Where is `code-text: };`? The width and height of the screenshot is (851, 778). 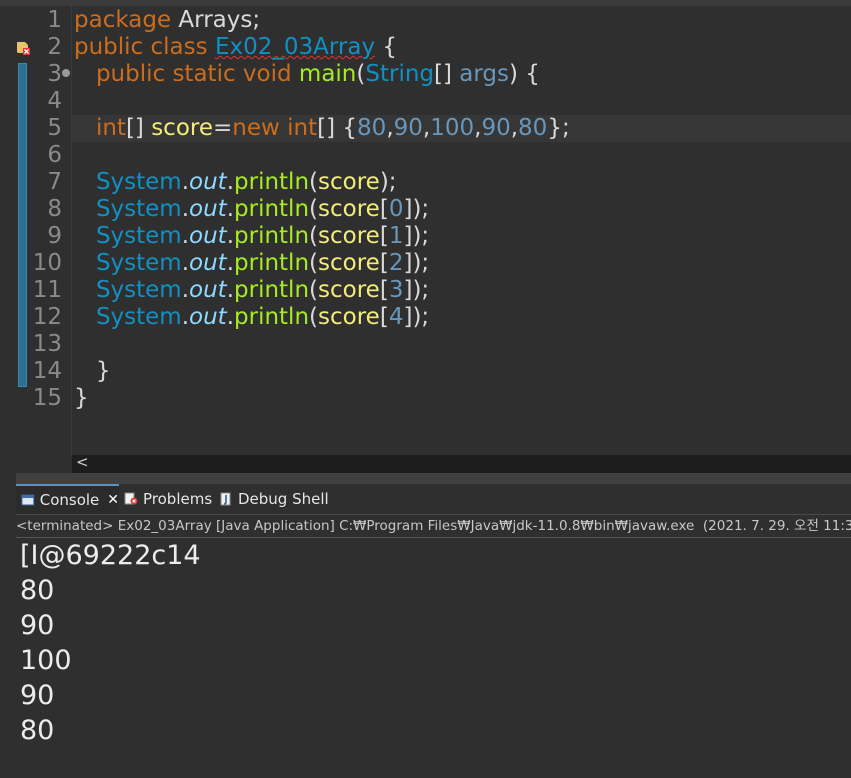 code-text: }; is located at coordinates (558, 128).